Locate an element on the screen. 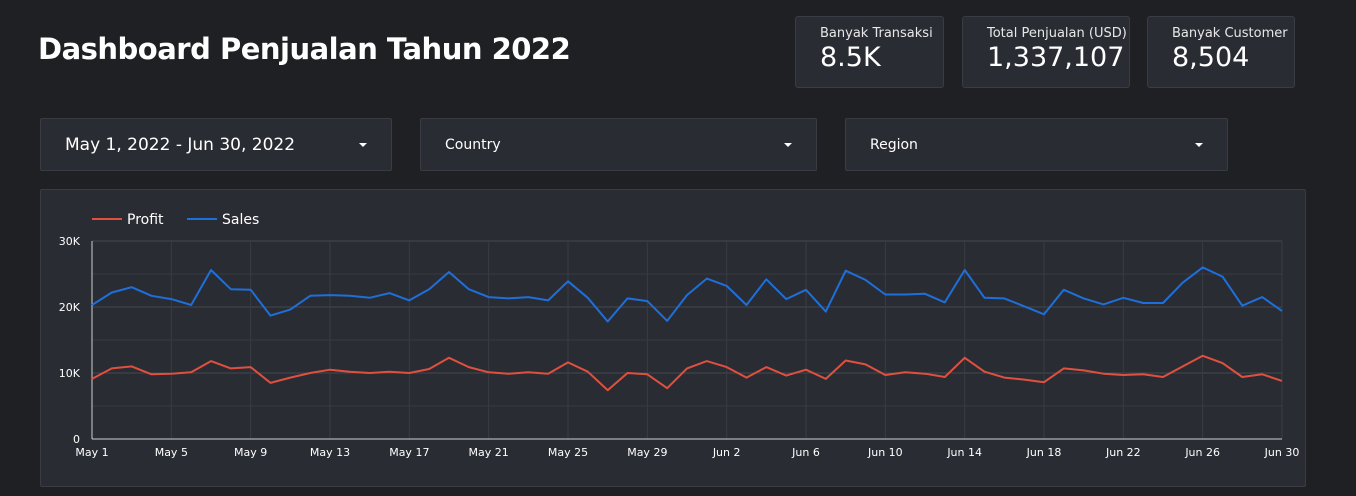  kpi-label: Banyak Customer is located at coordinates (1230, 33).